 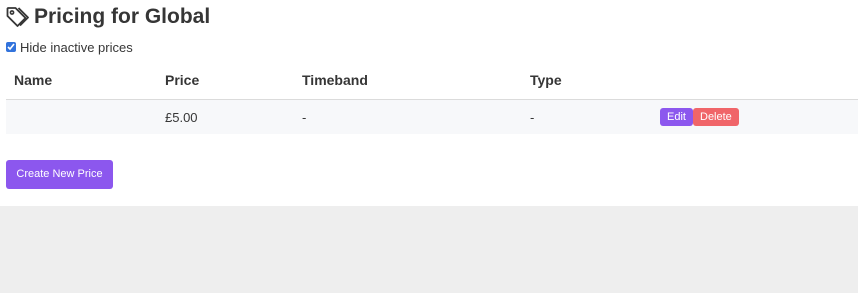 I want to click on page-header: Pricing for Global, so click(x=107, y=17).